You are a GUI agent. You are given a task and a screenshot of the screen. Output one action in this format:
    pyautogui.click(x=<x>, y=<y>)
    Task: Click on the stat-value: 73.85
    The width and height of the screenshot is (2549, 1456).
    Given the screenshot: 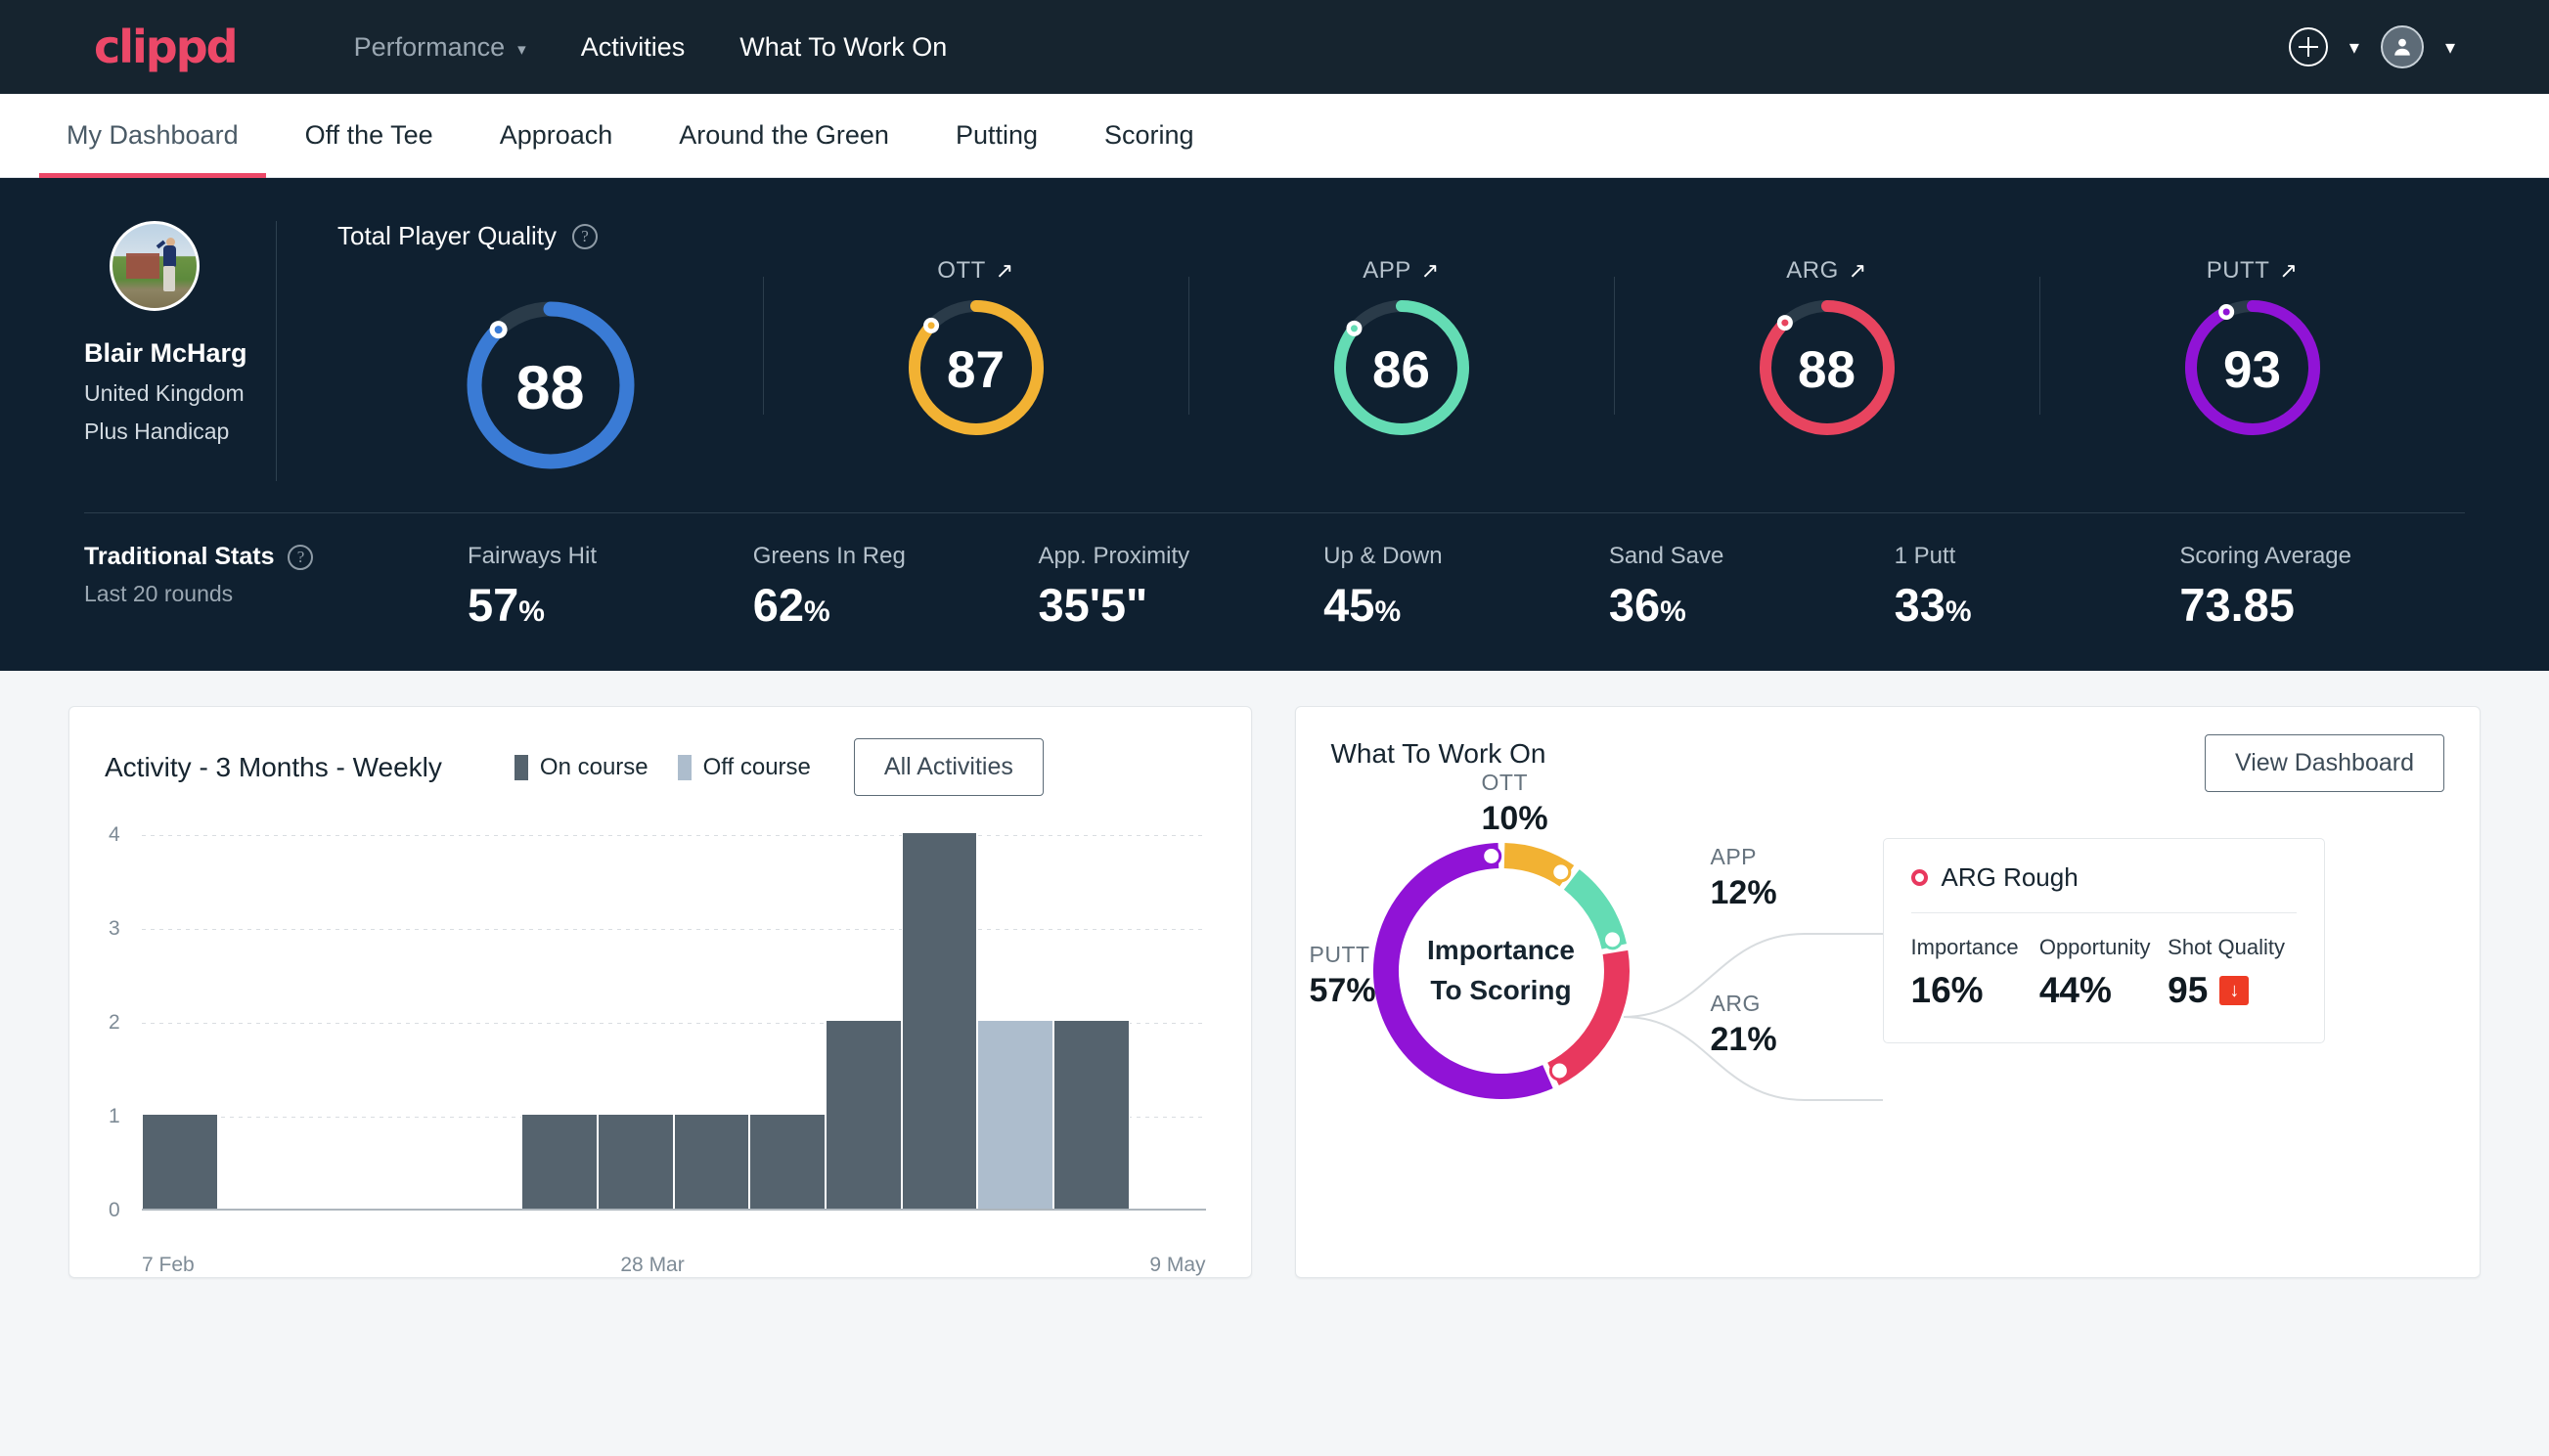 What is the action you would take?
    pyautogui.click(x=2237, y=605)
    